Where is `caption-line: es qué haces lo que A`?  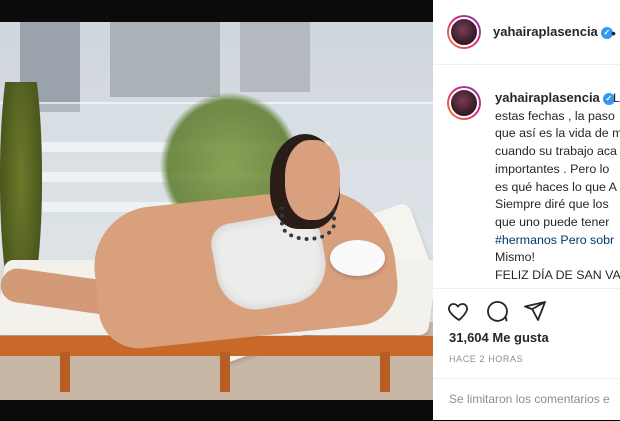 caption-line: es qué haces lo que A is located at coordinates (556, 186).